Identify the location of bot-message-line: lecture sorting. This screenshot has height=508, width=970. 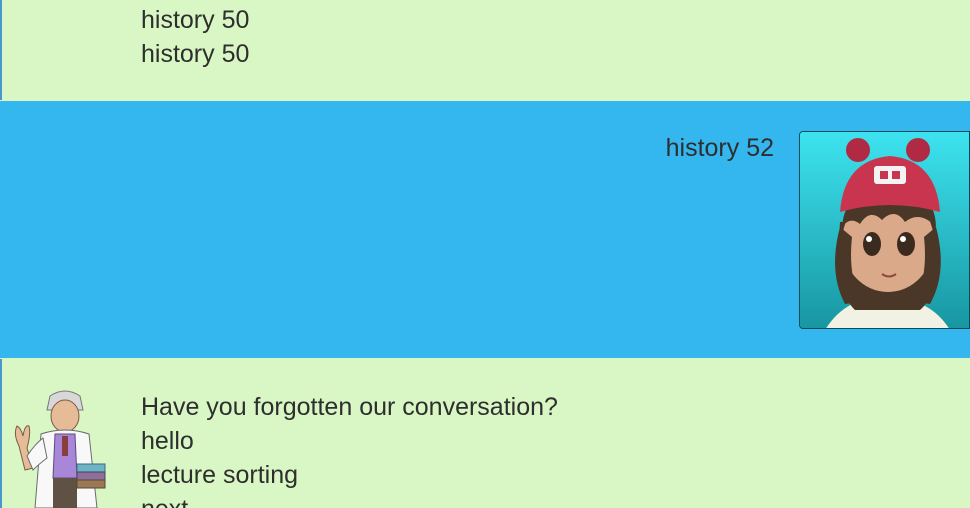
(220, 475).